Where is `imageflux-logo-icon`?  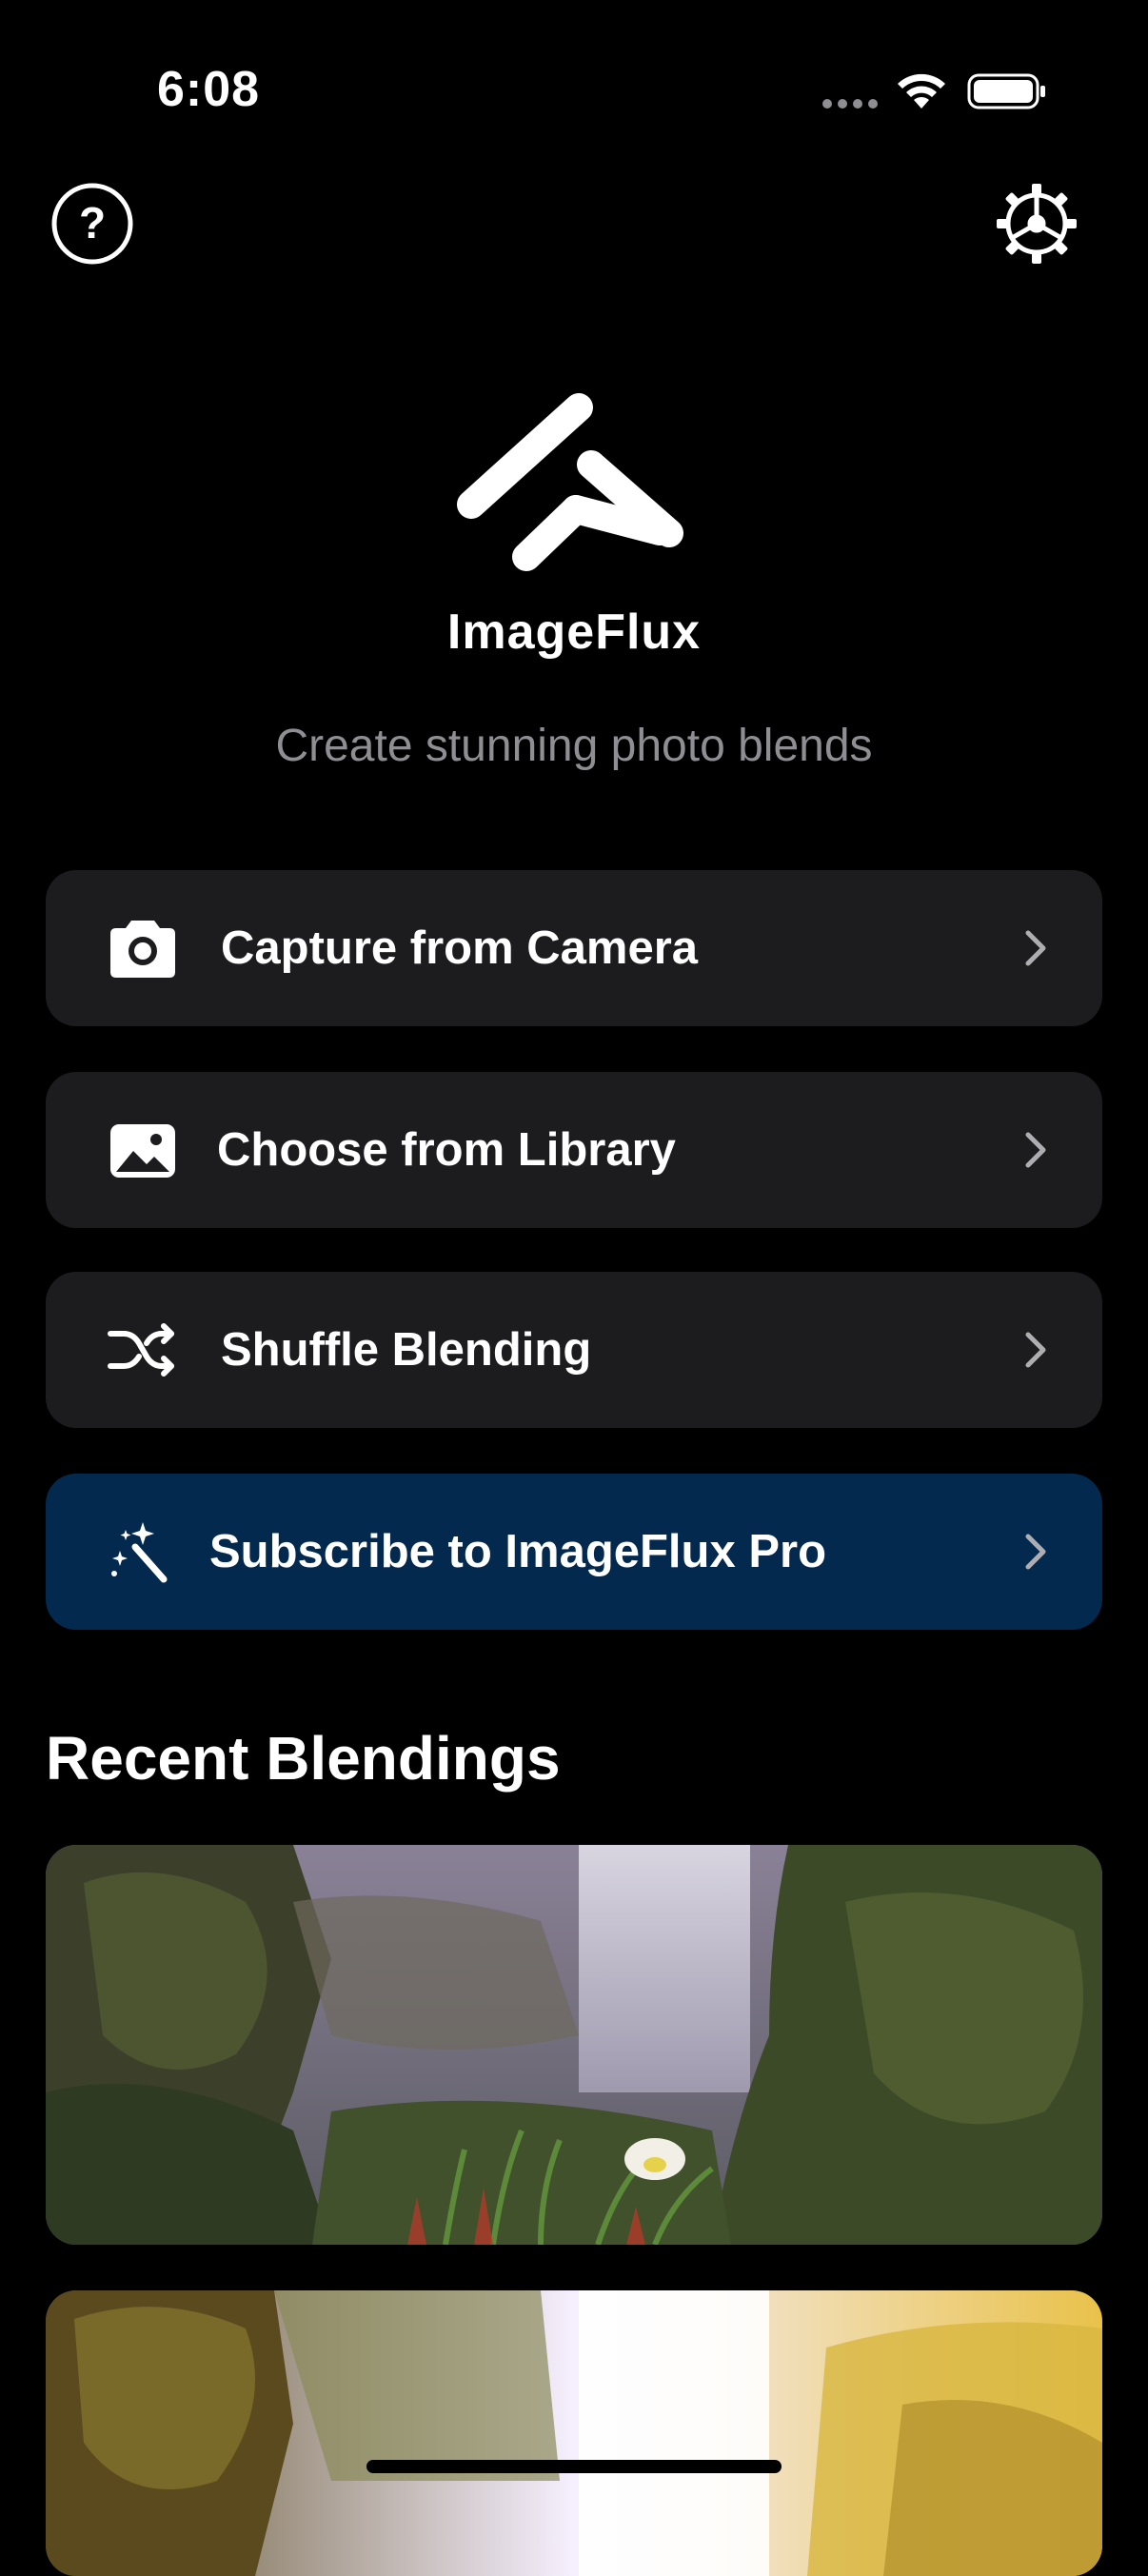 imageflux-logo-icon is located at coordinates (570, 482).